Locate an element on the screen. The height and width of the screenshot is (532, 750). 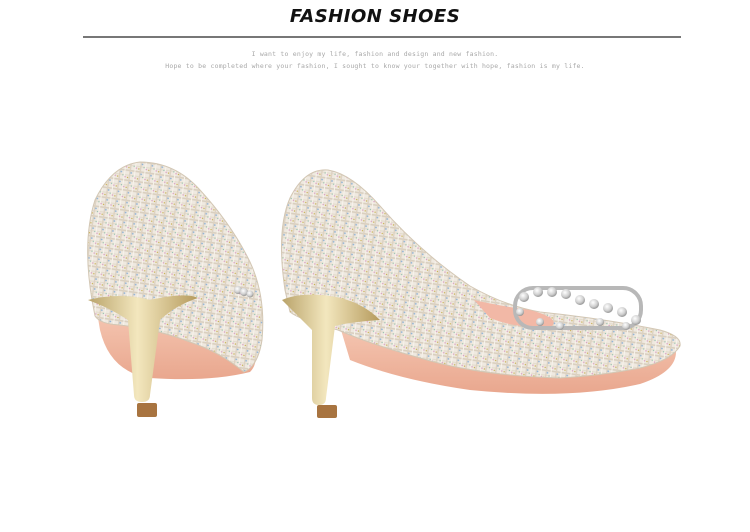
right-heel-tip is located at coordinates (327, 411).